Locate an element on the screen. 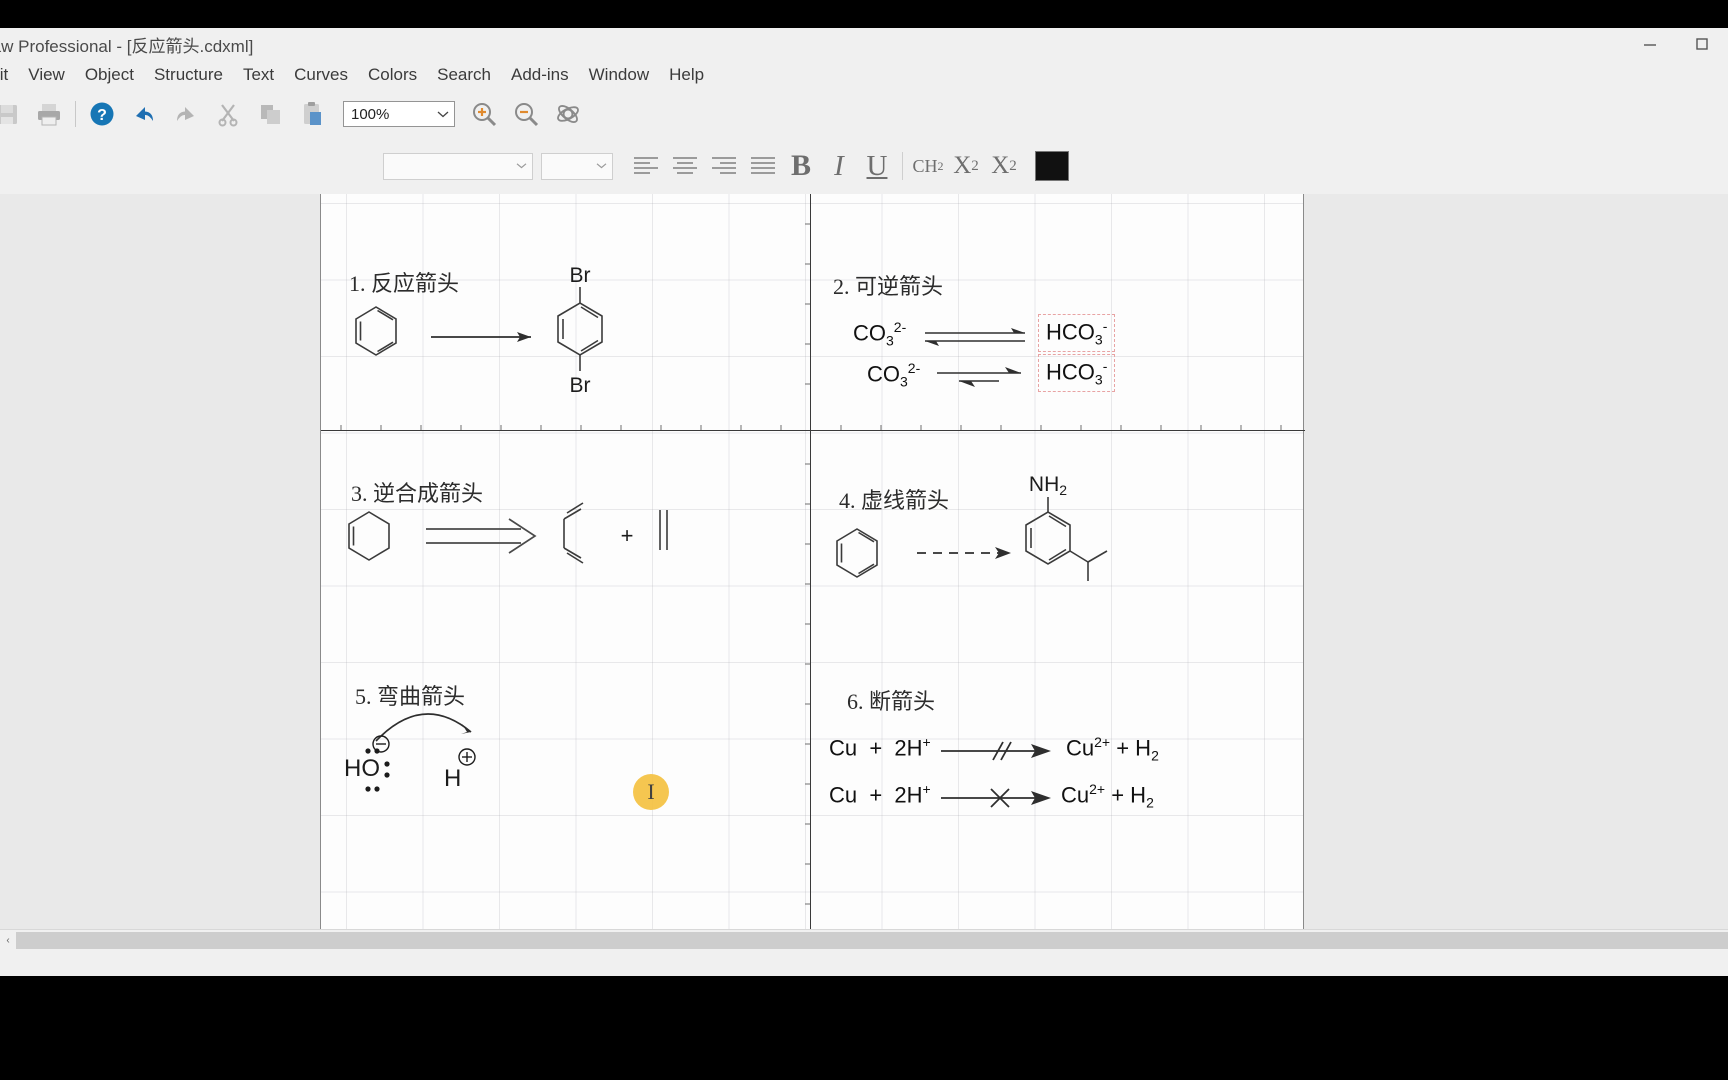 This screenshot has height=1080, width=1728. paste-icon is located at coordinates (312, 114).